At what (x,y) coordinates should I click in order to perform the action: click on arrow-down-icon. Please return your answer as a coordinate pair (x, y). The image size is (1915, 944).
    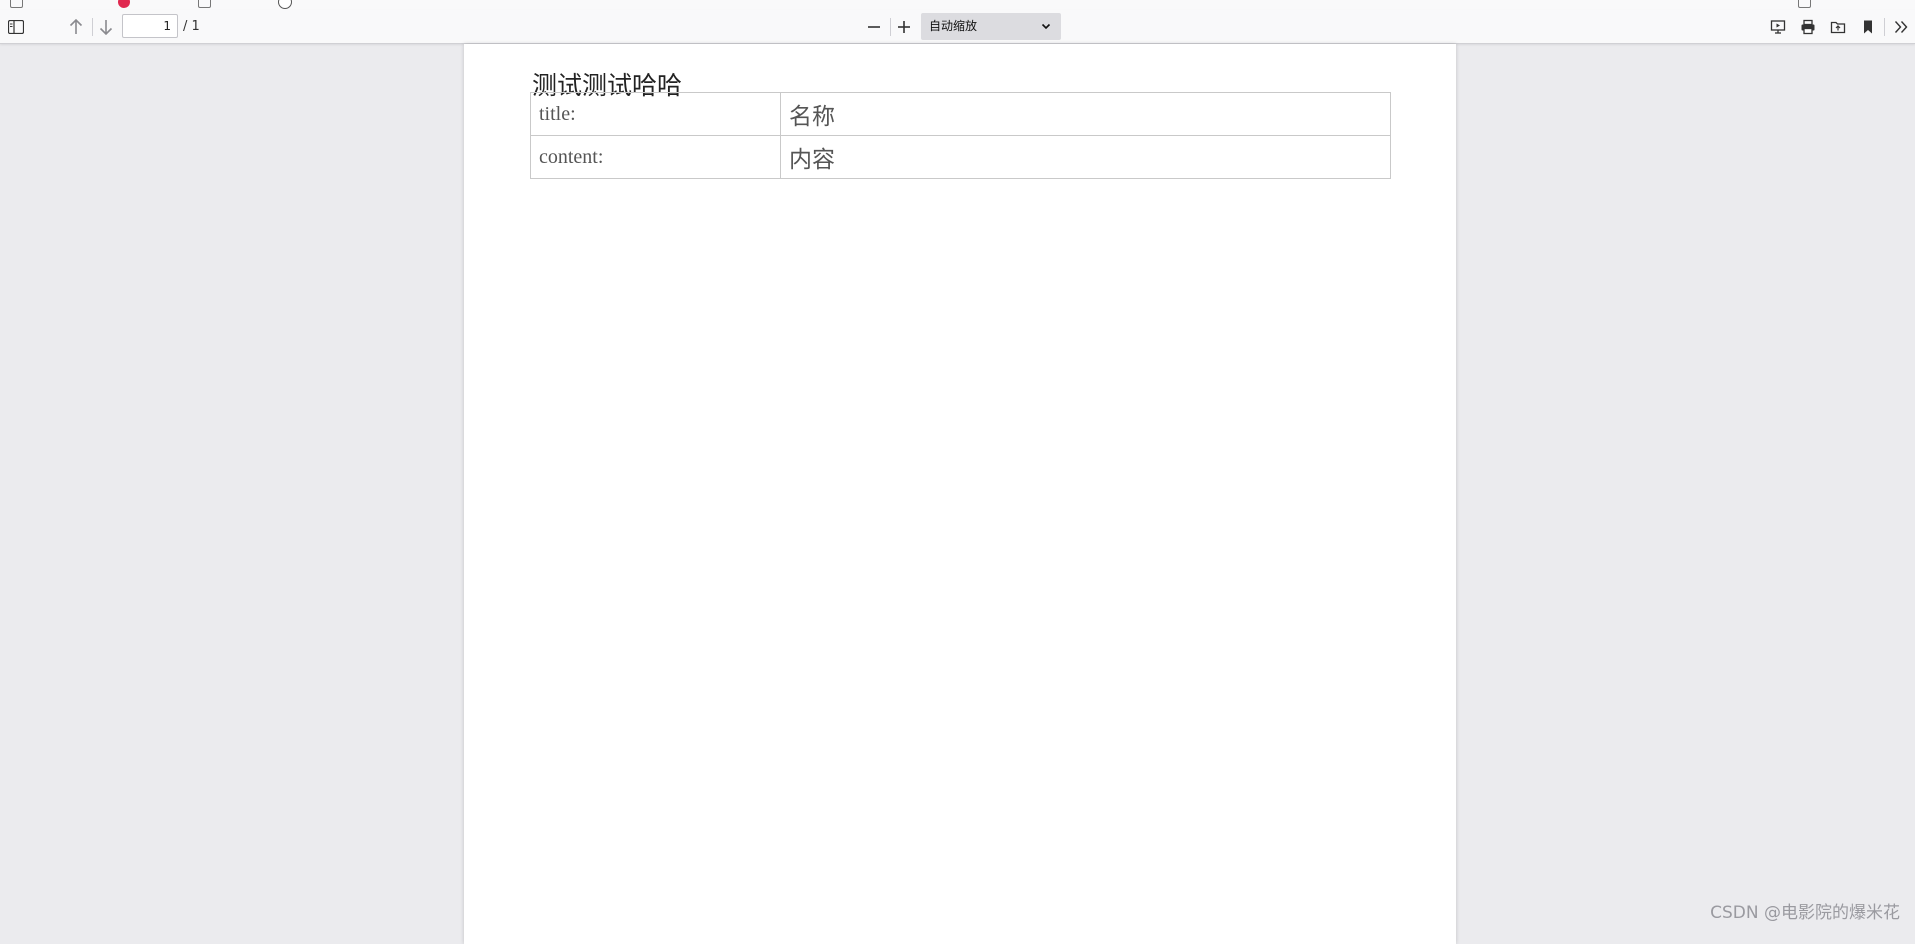
    Looking at the image, I should click on (106, 27).